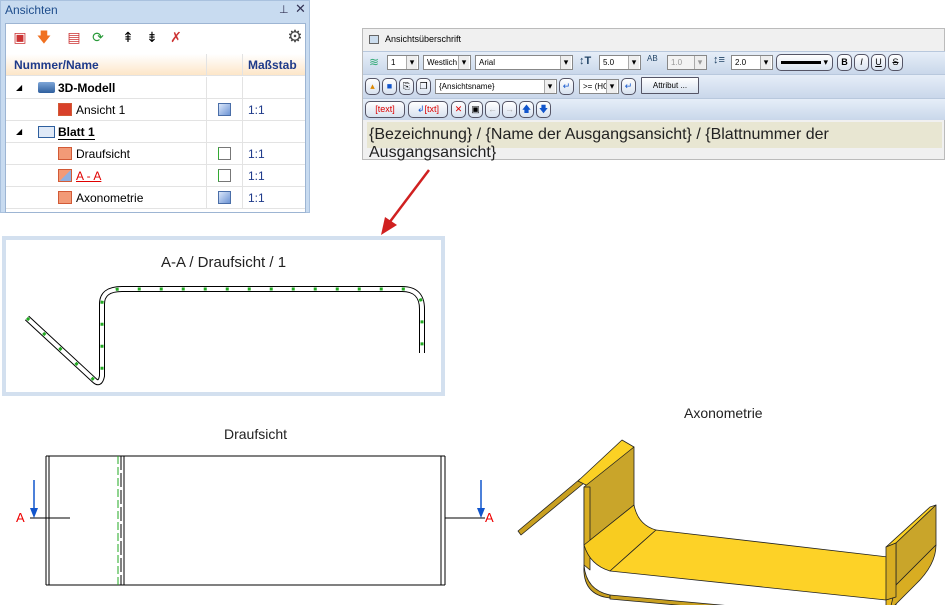 This screenshot has height=605, width=945. Describe the element at coordinates (256, 434) in the screenshot. I see `top-view-title: Draufsicht` at that location.